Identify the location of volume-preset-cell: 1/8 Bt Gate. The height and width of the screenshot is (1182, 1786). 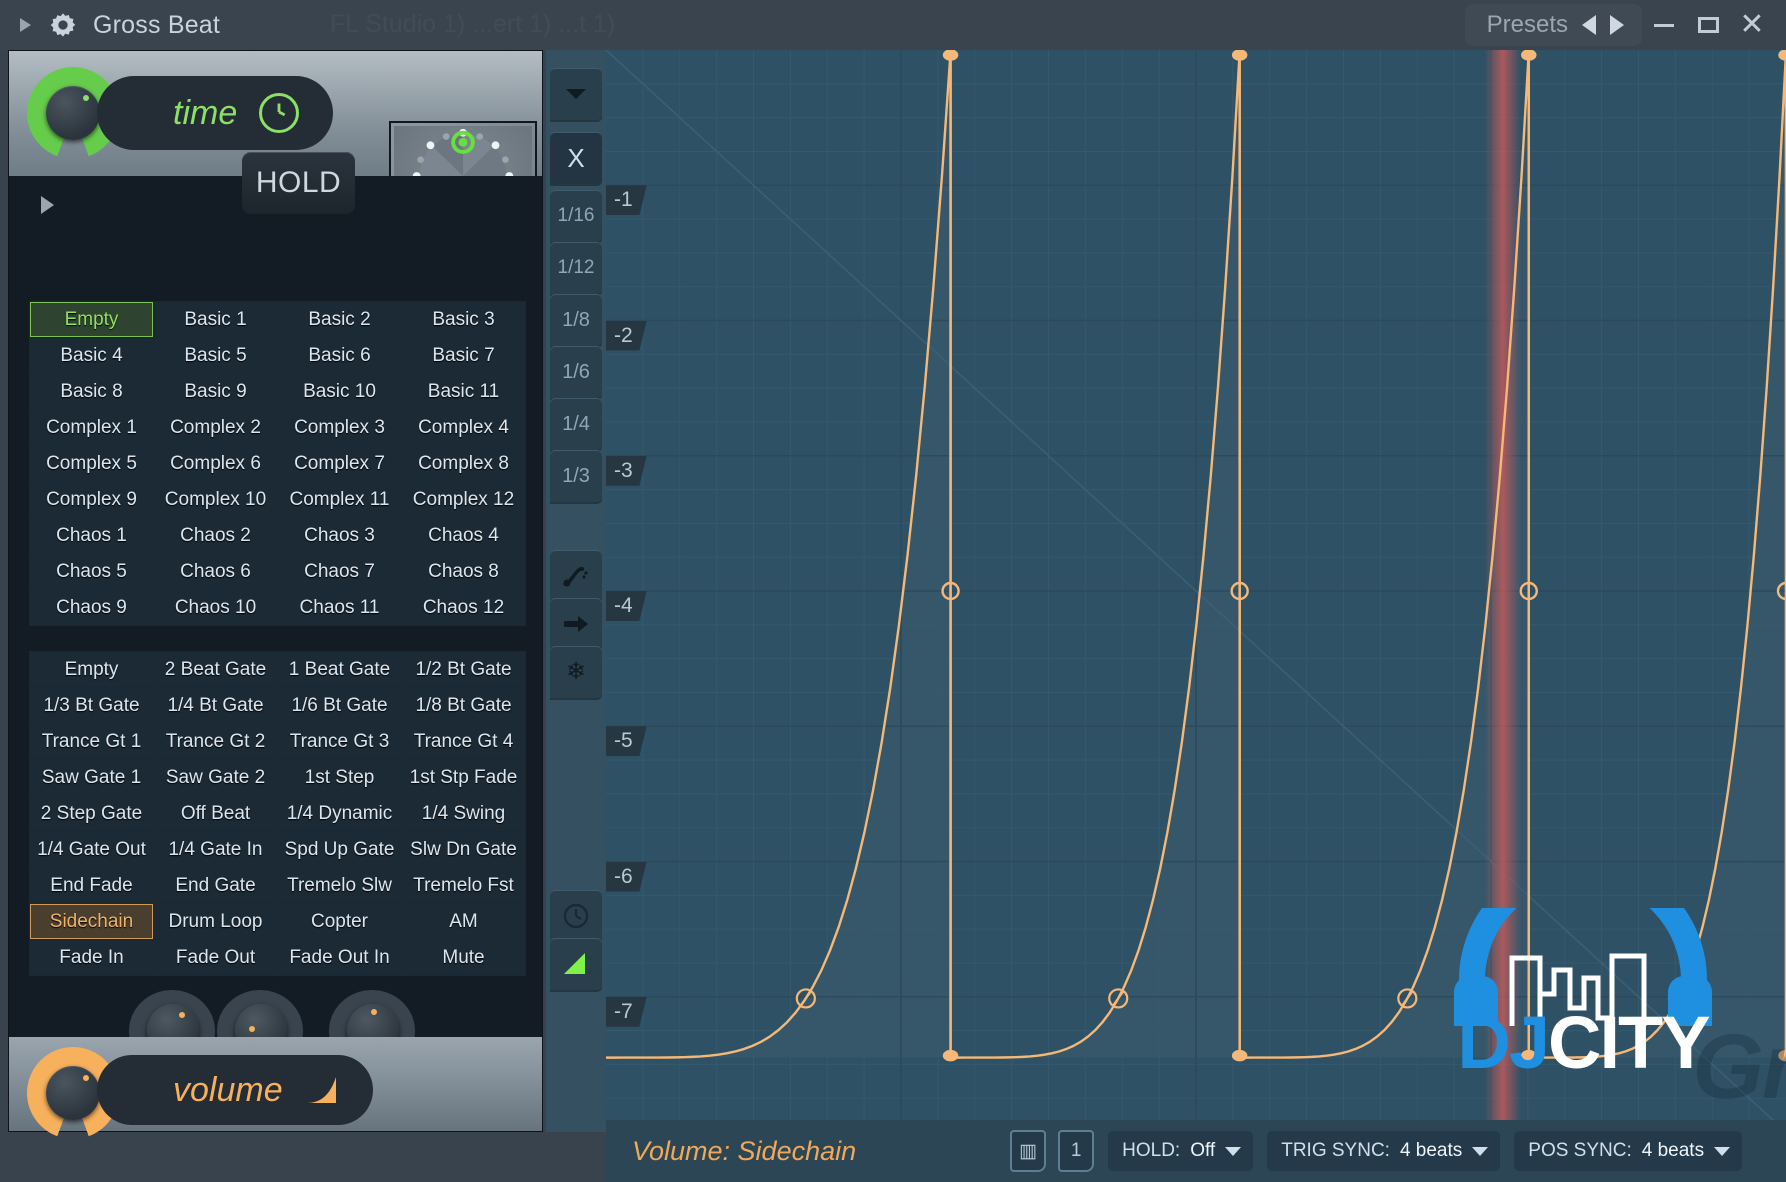
(463, 705).